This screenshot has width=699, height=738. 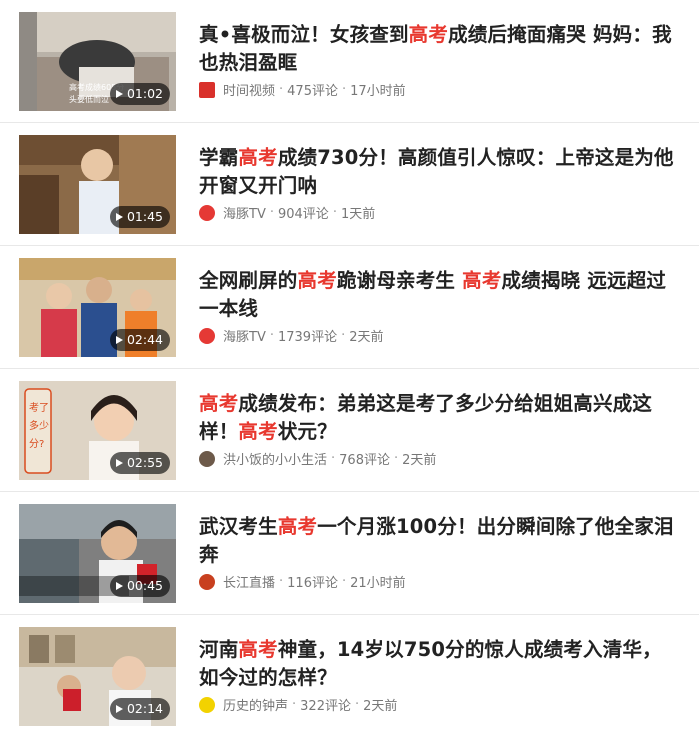 What do you see at coordinates (298, 704) in the screenshot?
I see `video-meta: 历史的钟声 · 322评论 · 2天前` at bounding box center [298, 704].